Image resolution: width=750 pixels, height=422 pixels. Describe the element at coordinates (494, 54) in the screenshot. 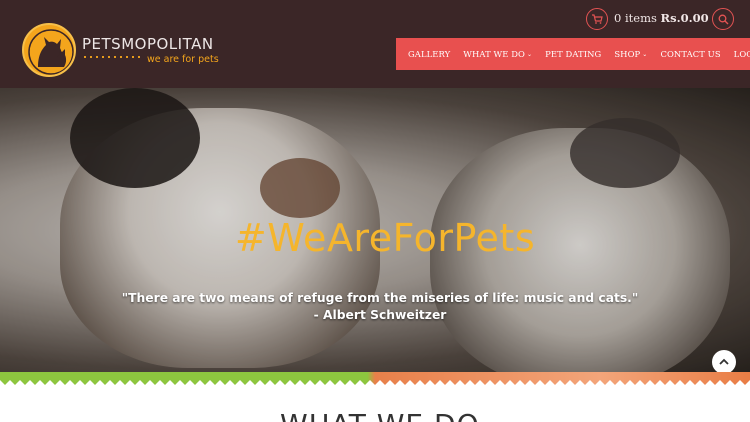

I see `nav-item-label: WHAT WE DO` at that location.